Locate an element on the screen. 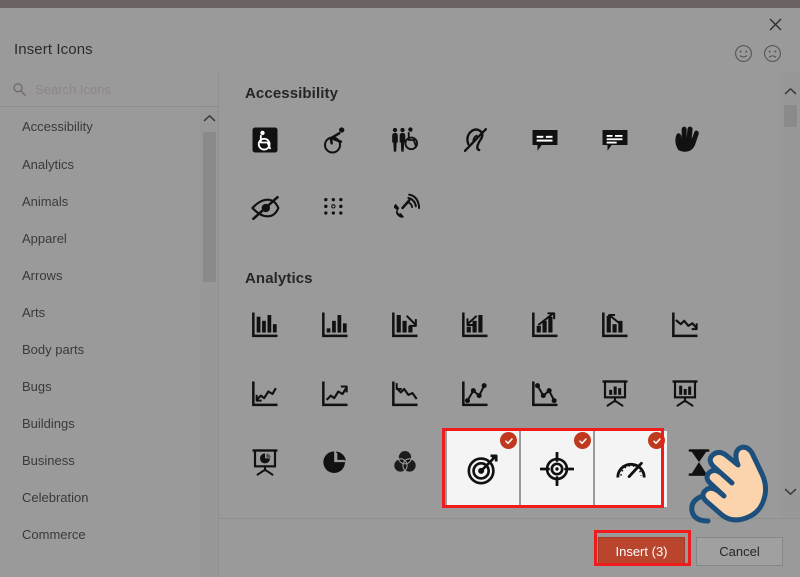 The height and width of the screenshot is (577, 800). icon-tile-bar-chart-ascending is located at coordinates (335, 325).